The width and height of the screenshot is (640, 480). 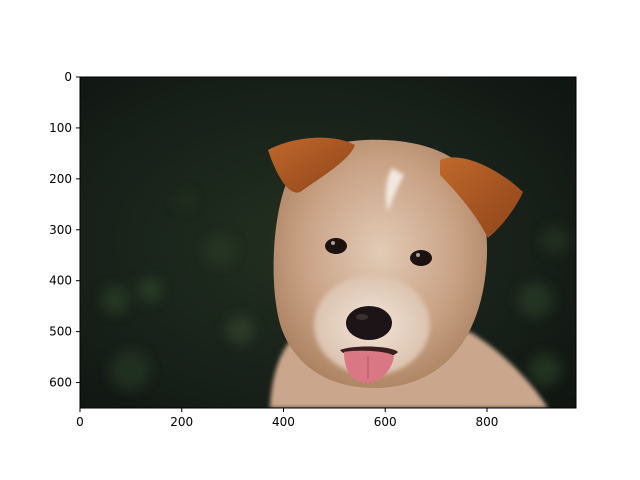 I want to click on y-tick-label: 0, so click(x=68, y=77).